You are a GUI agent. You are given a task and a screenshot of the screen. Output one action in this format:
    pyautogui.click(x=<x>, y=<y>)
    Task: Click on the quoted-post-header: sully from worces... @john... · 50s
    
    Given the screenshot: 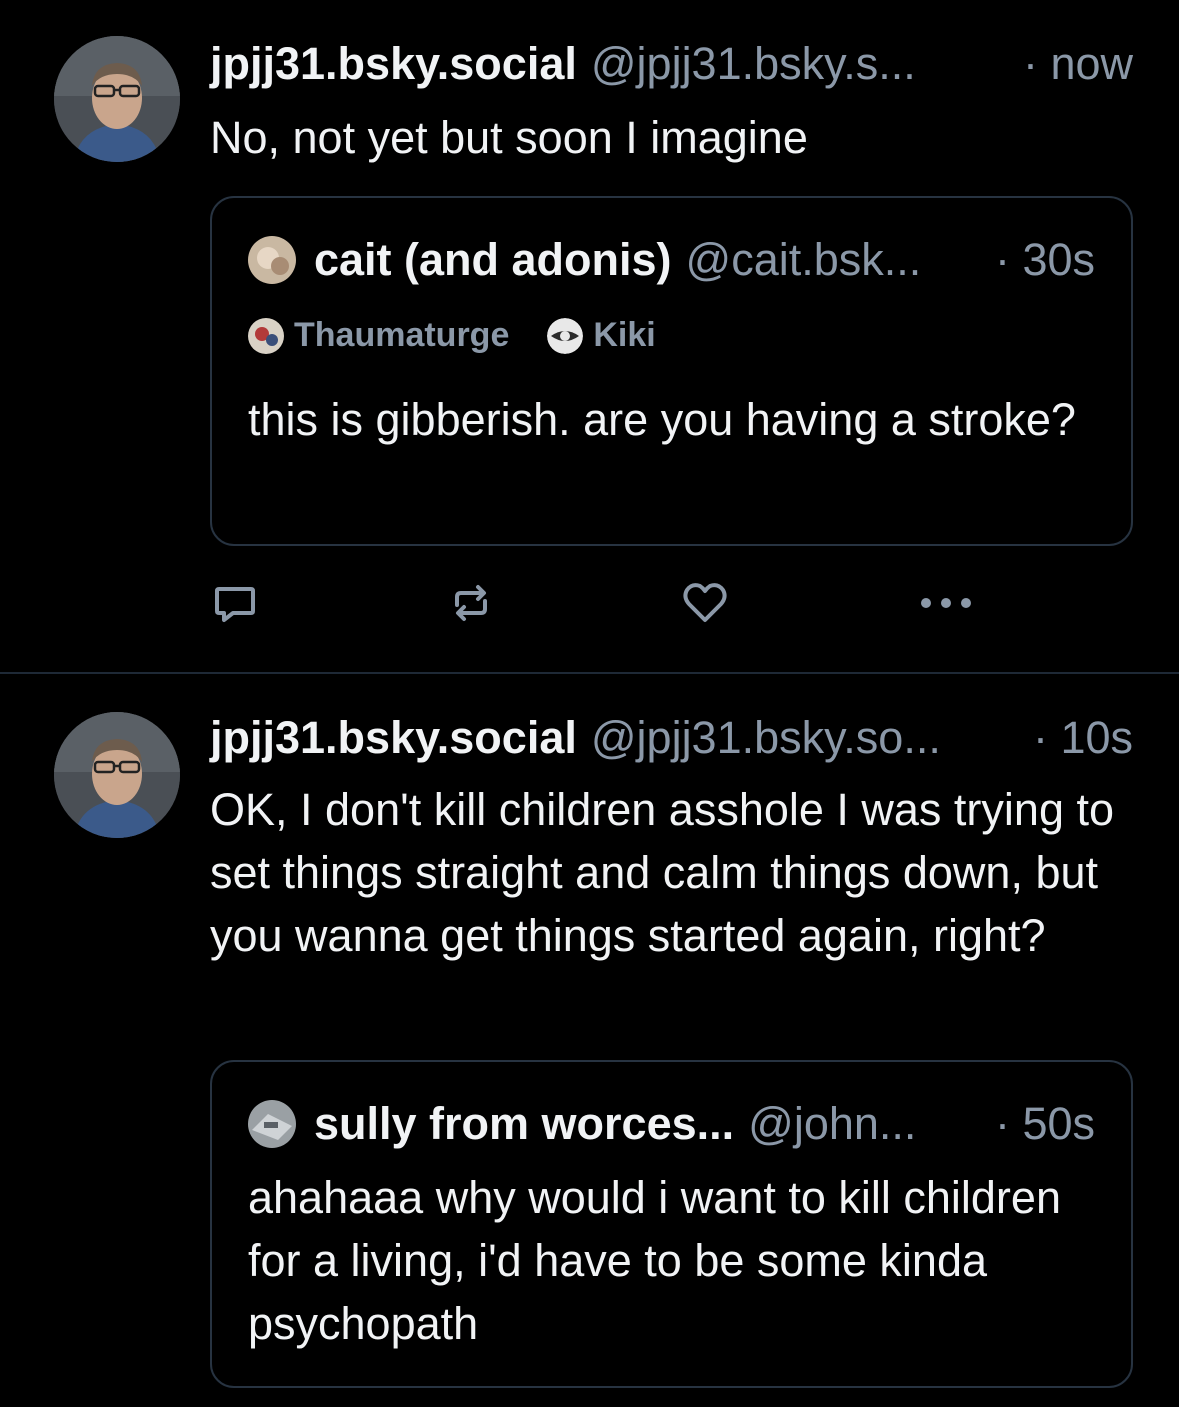 What is the action you would take?
    pyautogui.click(x=671, y=1124)
    